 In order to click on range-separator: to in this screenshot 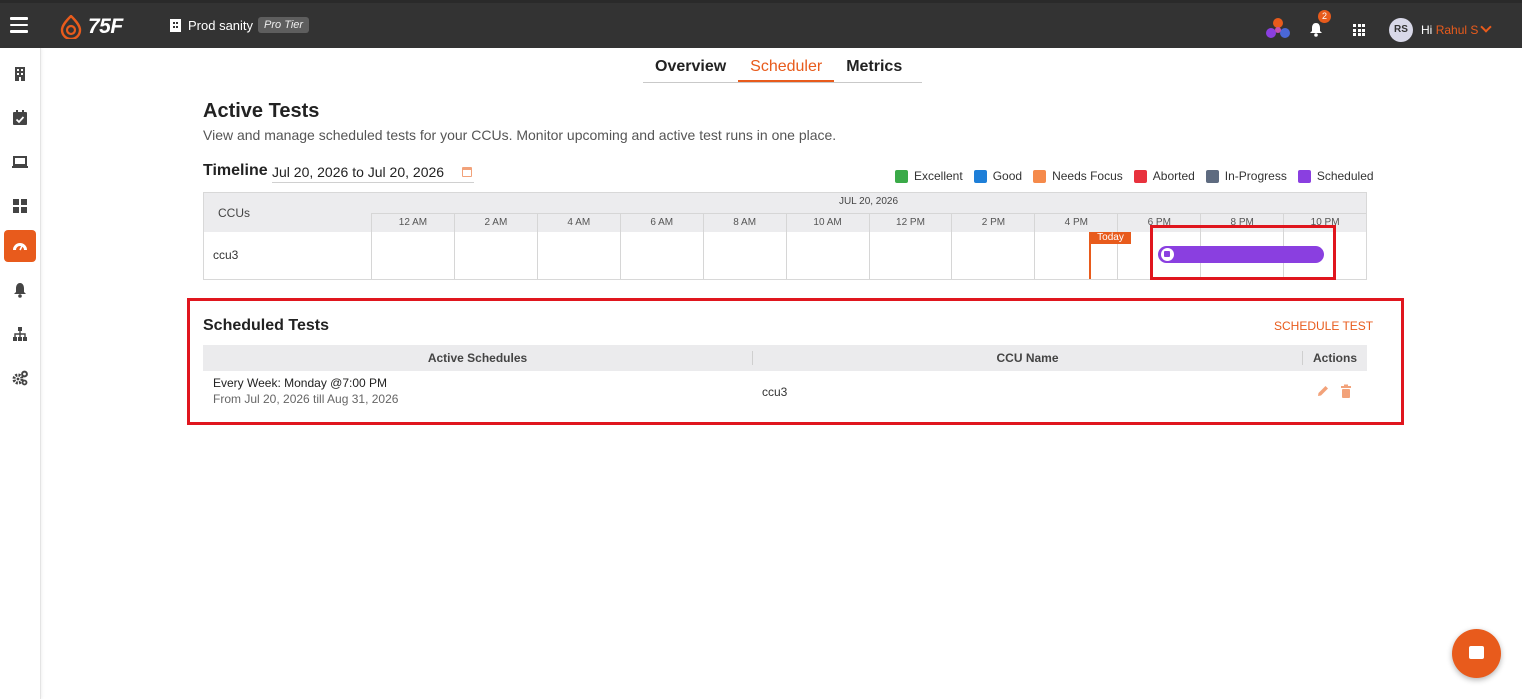, I will do `click(358, 172)`.